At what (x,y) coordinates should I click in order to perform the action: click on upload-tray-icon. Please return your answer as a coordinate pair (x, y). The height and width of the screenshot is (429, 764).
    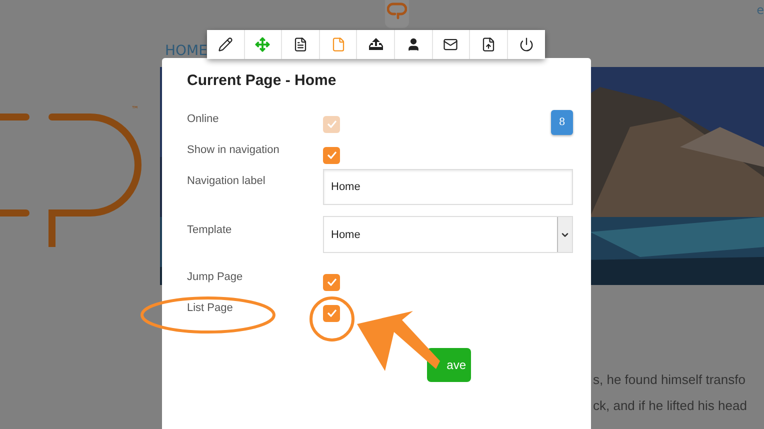
    Looking at the image, I should click on (376, 44).